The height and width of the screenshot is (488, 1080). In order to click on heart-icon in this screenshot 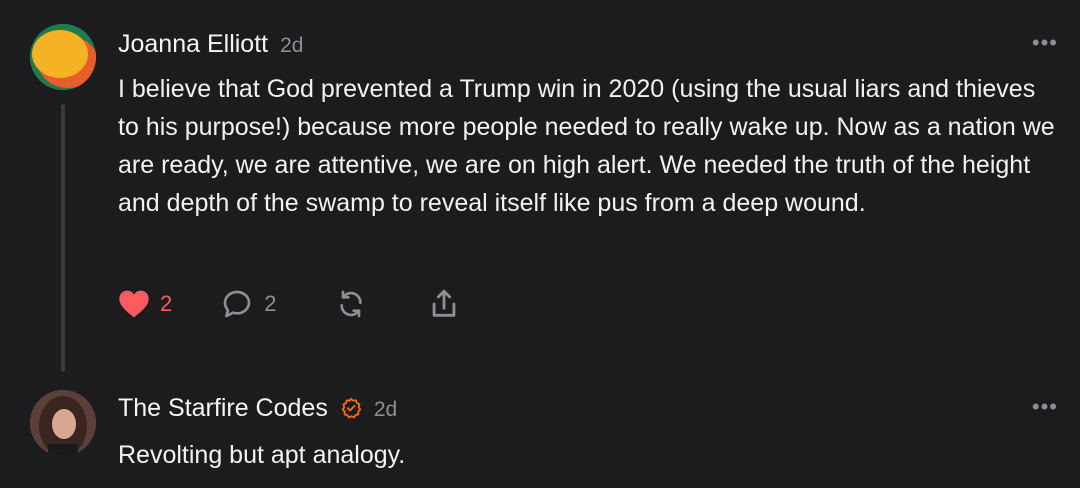, I will do `click(134, 304)`.